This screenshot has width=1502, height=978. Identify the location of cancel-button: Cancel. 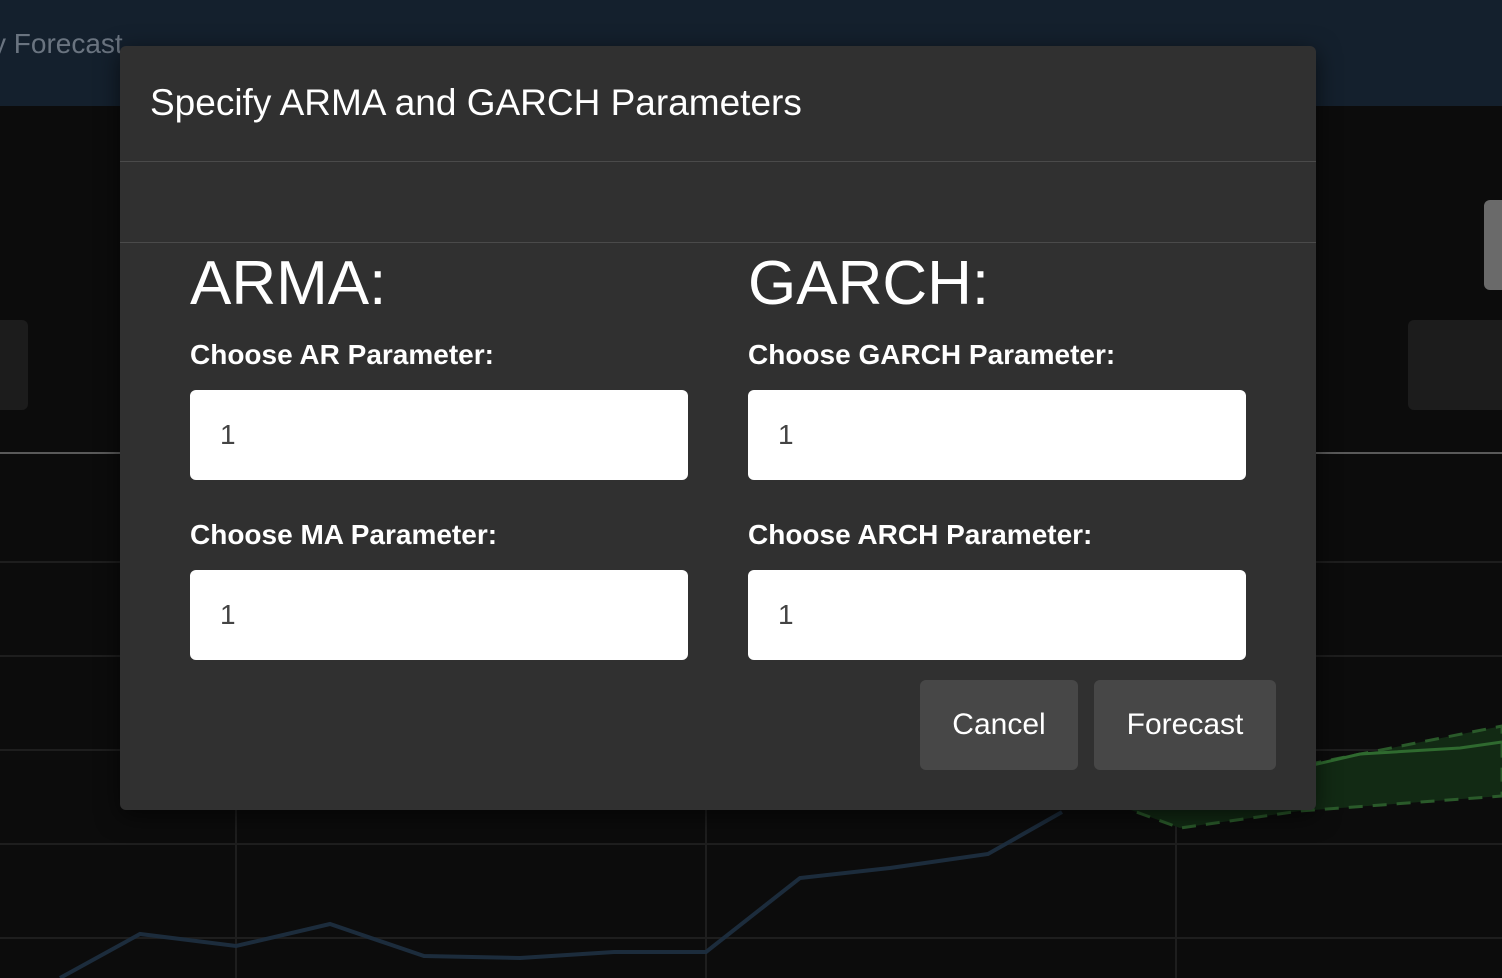
(999, 725).